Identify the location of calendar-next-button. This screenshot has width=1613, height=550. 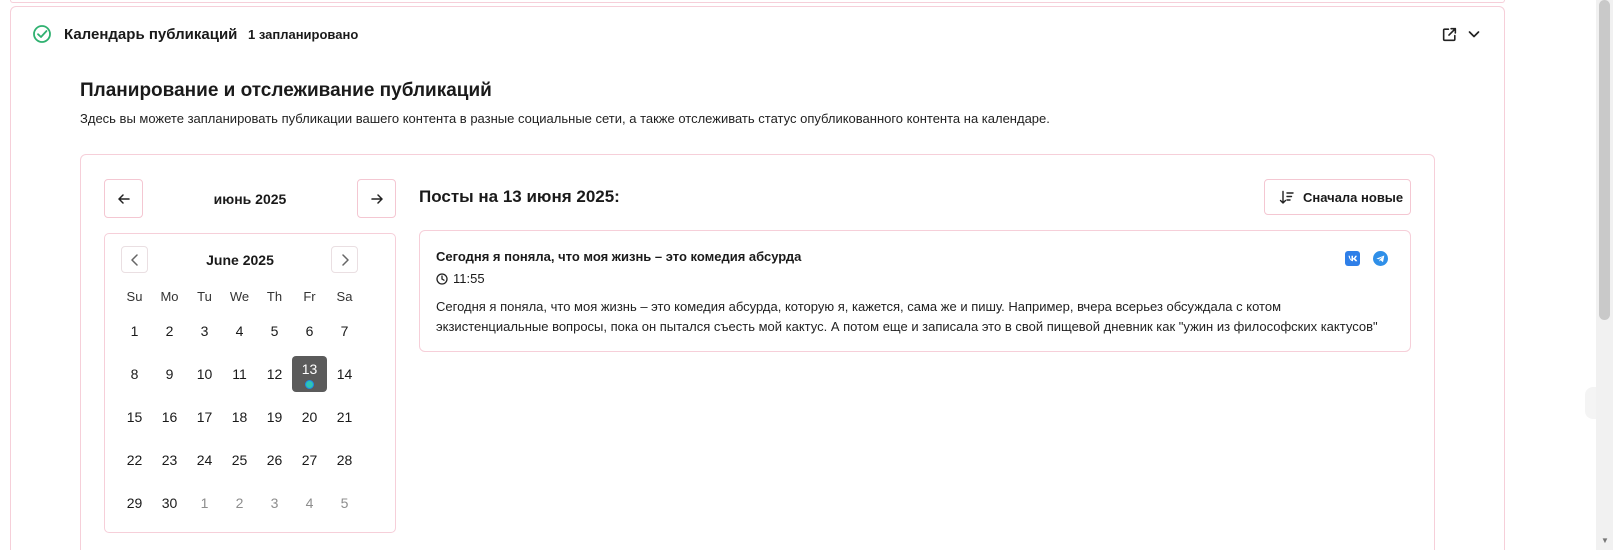
(344, 259).